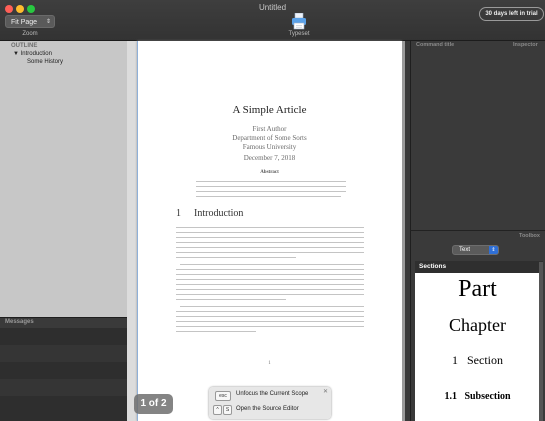 Image resolution: width=545 pixels, height=421 pixels. Describe the element at coordinates (269, 129) in the screenshot. I see `article-author: First Author` at that location.